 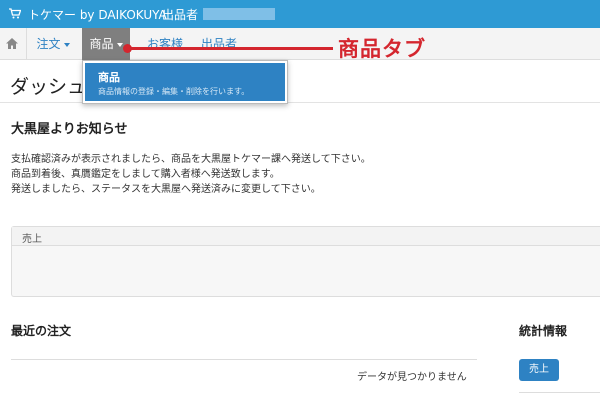 What do you see at coordinates (26, 44) in the screenshot?
I see `nav-divider` at bounding box center [26, 44].